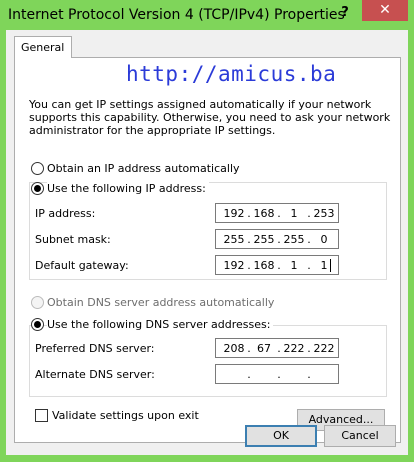 The image size is (414, 462). Describe the element at coordinates (128, 188) in the screenshot. I see `ip-manual-label: Use the following IP address:` at that location.